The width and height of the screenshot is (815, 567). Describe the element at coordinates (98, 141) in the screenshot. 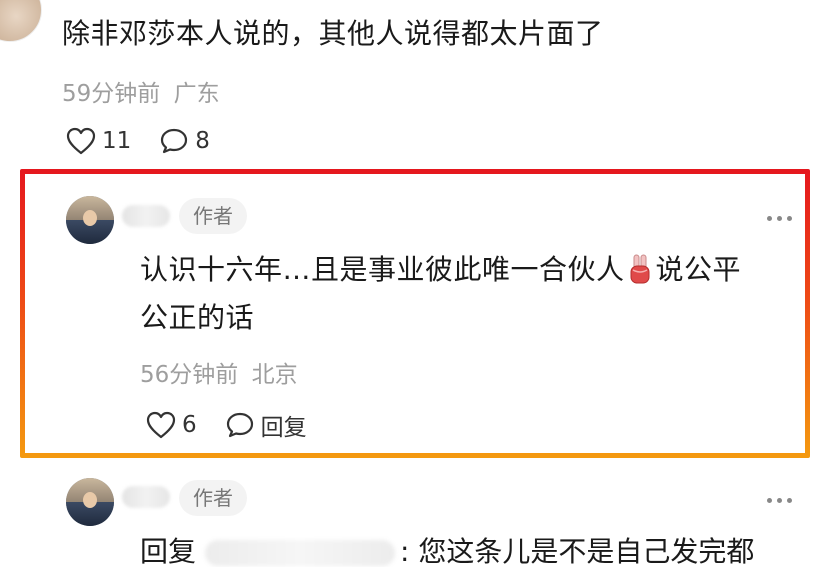

I see `like-button: 11` at that location.